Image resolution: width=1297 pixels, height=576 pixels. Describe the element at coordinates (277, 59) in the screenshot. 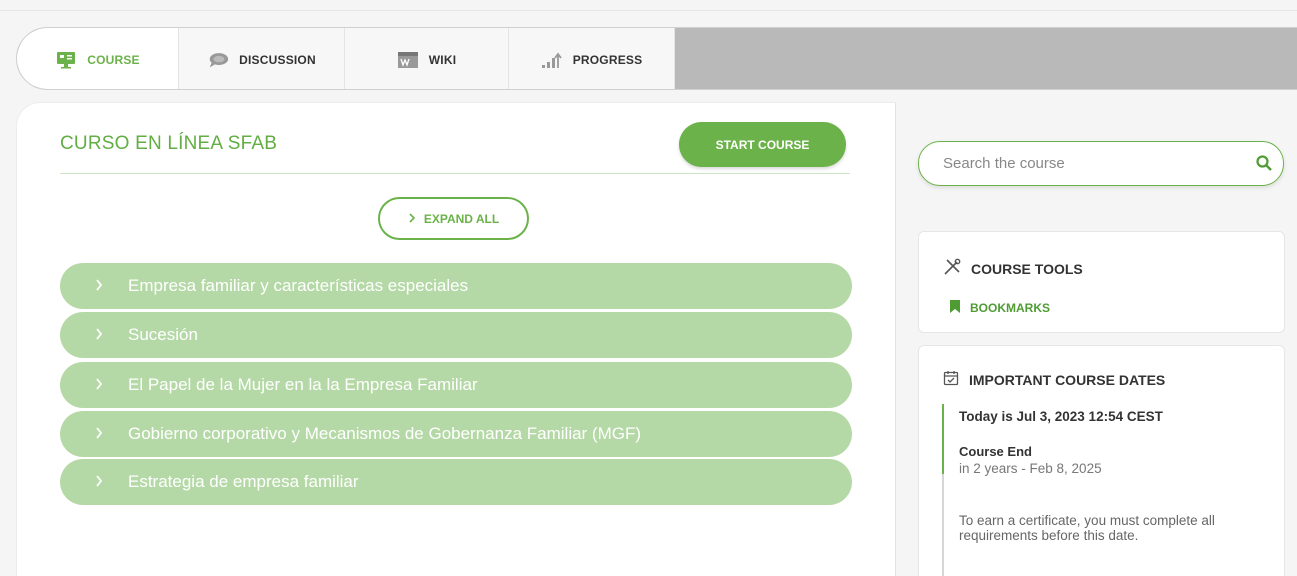

I see `tab-label: DISCUSSION` at that location.